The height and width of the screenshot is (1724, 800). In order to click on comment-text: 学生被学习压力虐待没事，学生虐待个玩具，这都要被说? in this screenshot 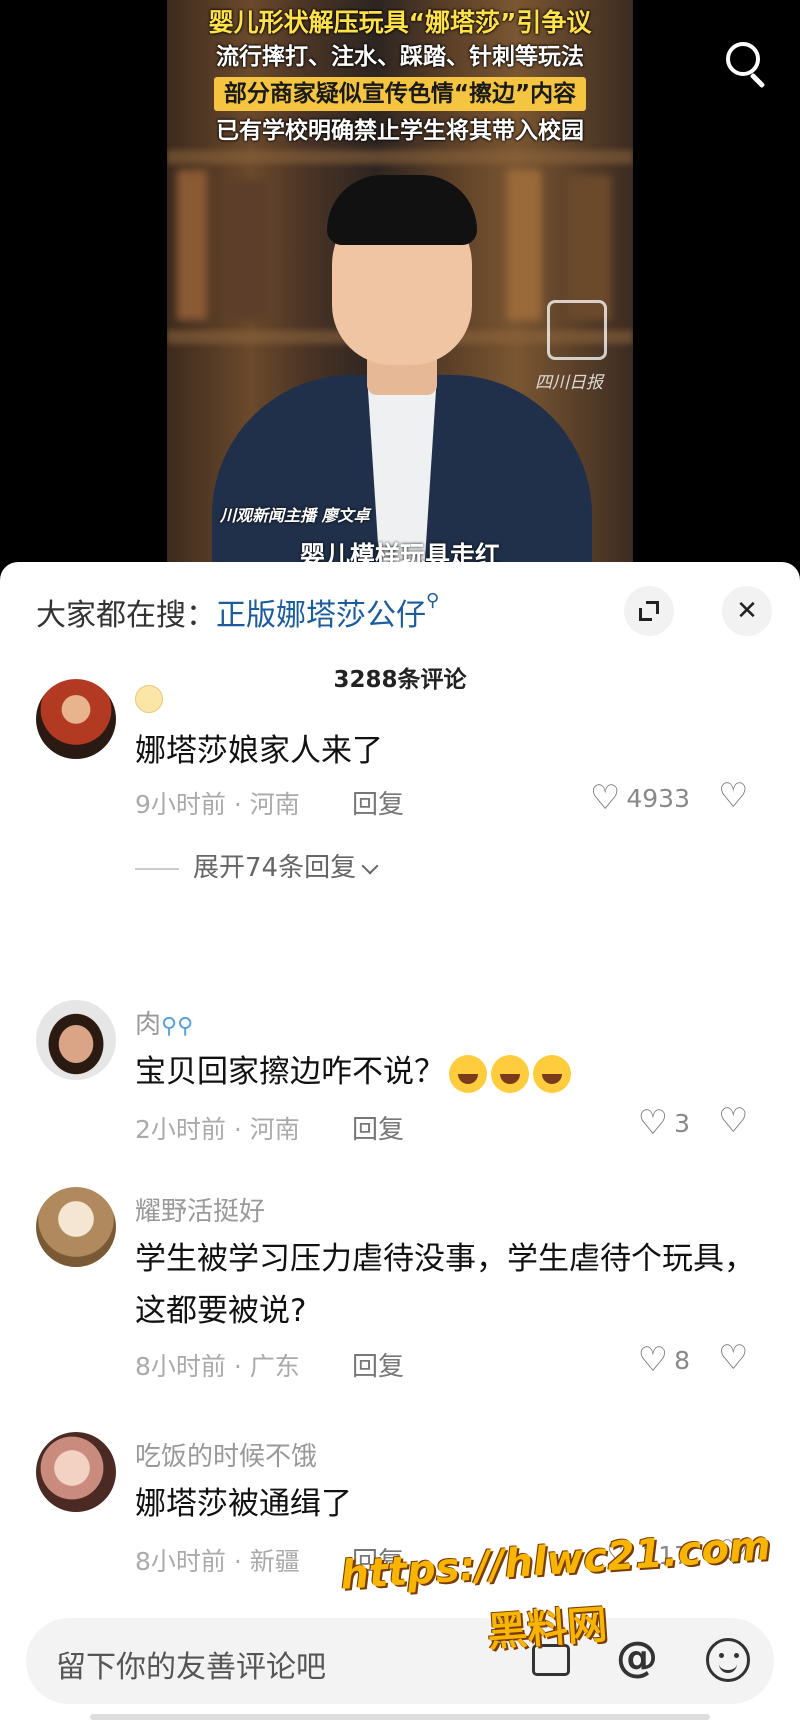, I will do `click(445, 1285)`.